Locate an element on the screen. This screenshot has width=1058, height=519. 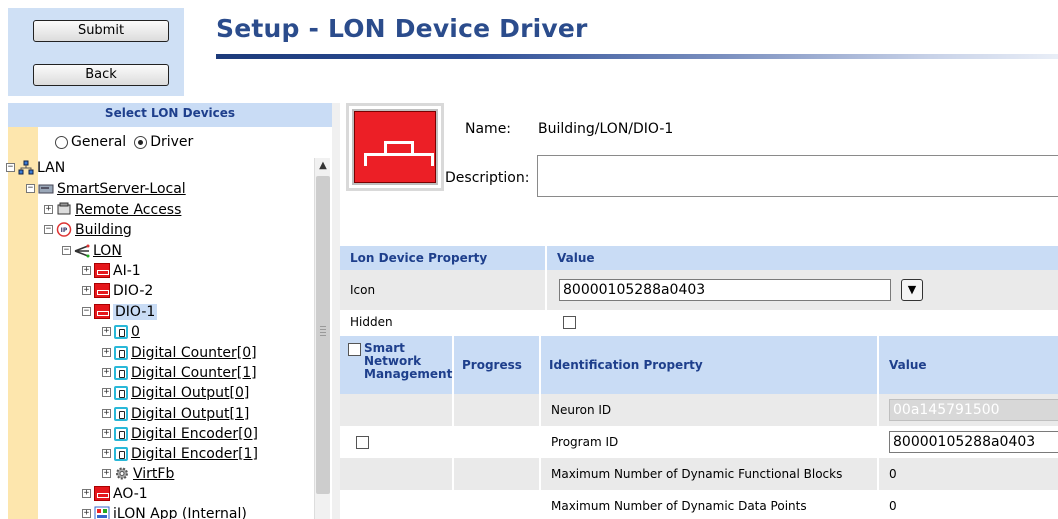
tree-item-label: 0 is located at coordinates (135, 331).